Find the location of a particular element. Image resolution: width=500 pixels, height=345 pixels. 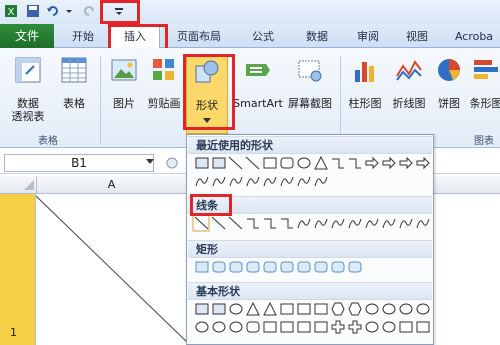

pie-chart-button: 饼图 is located at coordinates (449, 83).